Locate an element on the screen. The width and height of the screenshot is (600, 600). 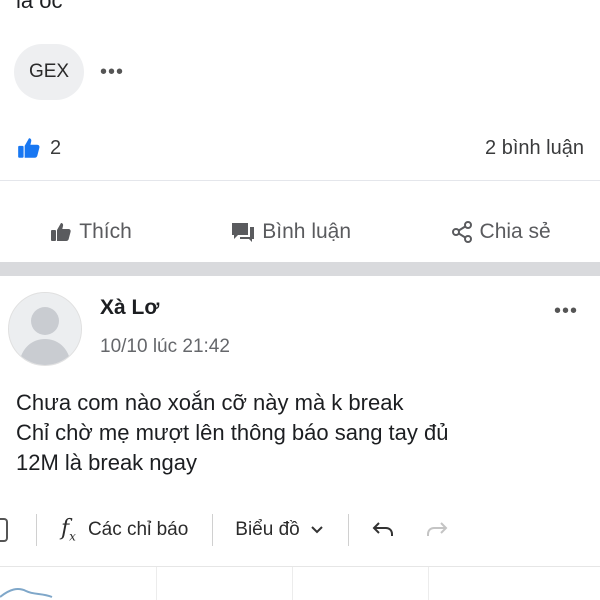
share-button-label: Chia sẻ is located at coordinates (515, 231).